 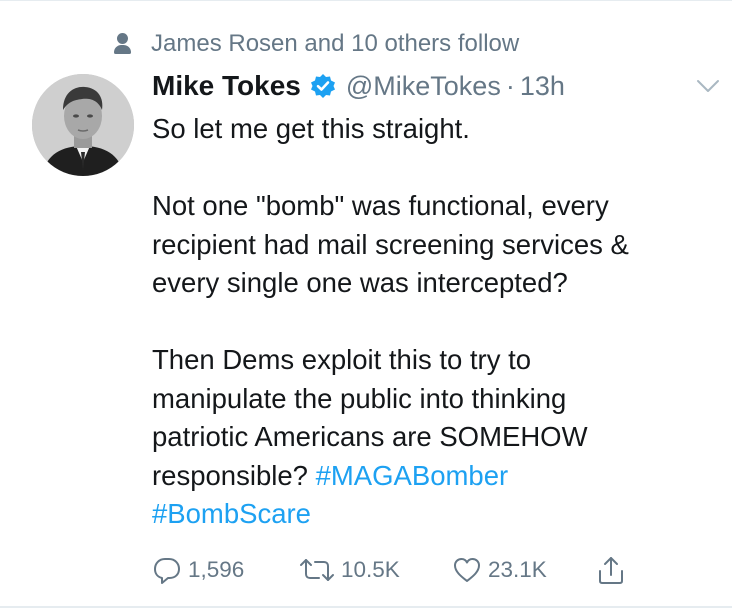 I want to click on share-icon, so click(x=611, y=570).